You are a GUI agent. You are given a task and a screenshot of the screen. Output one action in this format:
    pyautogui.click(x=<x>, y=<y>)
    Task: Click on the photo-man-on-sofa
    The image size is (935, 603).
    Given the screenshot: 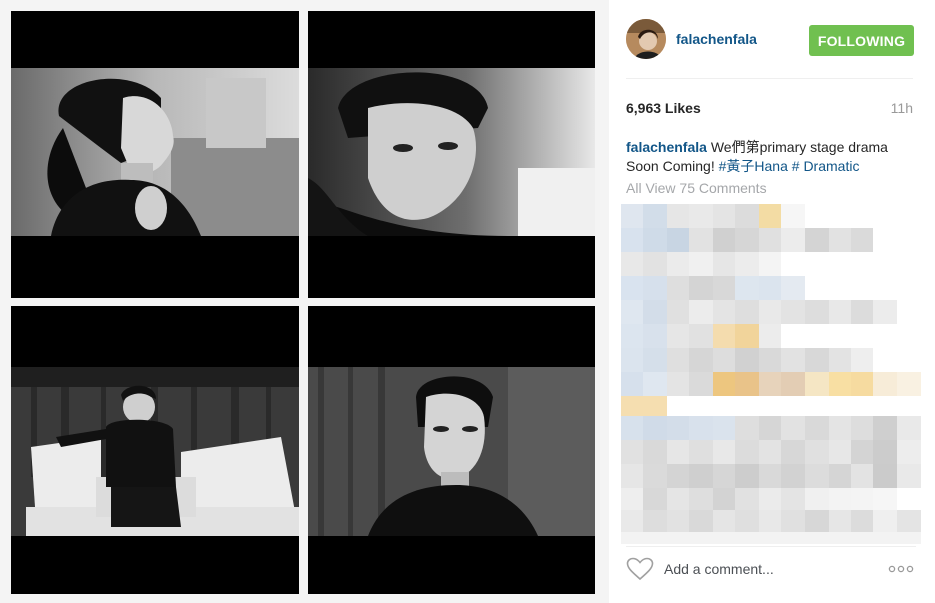 What is the action you would take?
    pyautogui.click(x=155, y=451)
    